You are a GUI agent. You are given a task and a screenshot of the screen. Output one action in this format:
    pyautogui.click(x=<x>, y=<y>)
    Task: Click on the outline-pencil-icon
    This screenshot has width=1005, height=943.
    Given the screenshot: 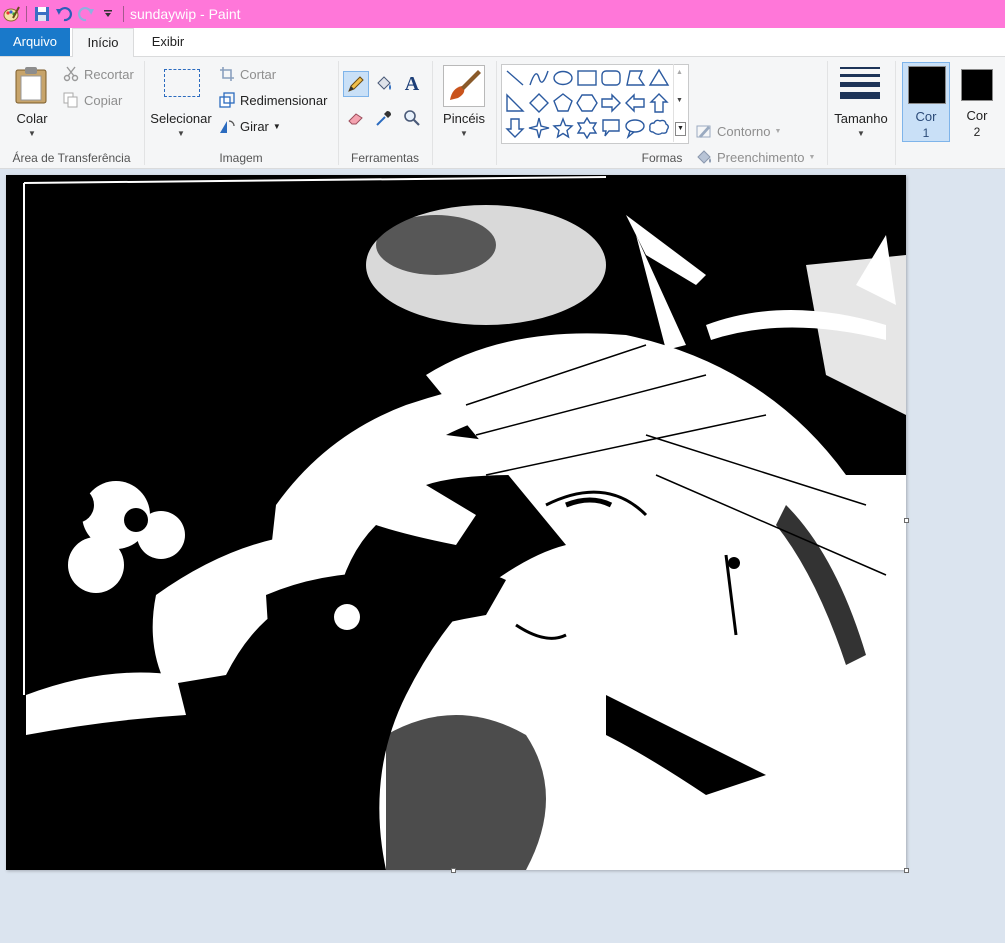 What is the action you would take?
    pyautogui.click(x=704, y=131)
    